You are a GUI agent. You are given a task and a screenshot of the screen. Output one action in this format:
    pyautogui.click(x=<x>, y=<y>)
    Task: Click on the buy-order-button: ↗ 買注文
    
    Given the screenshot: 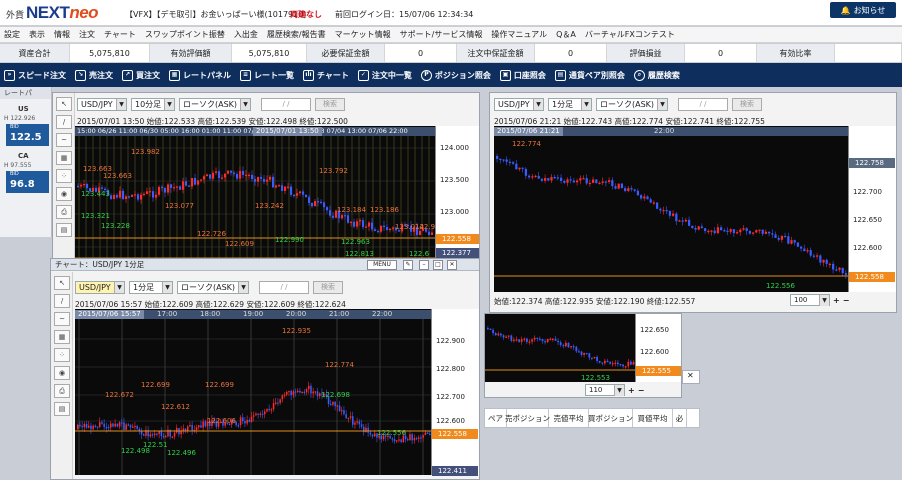 What is the action you would take?
    pyautogui.click(x=141, y=75)
    